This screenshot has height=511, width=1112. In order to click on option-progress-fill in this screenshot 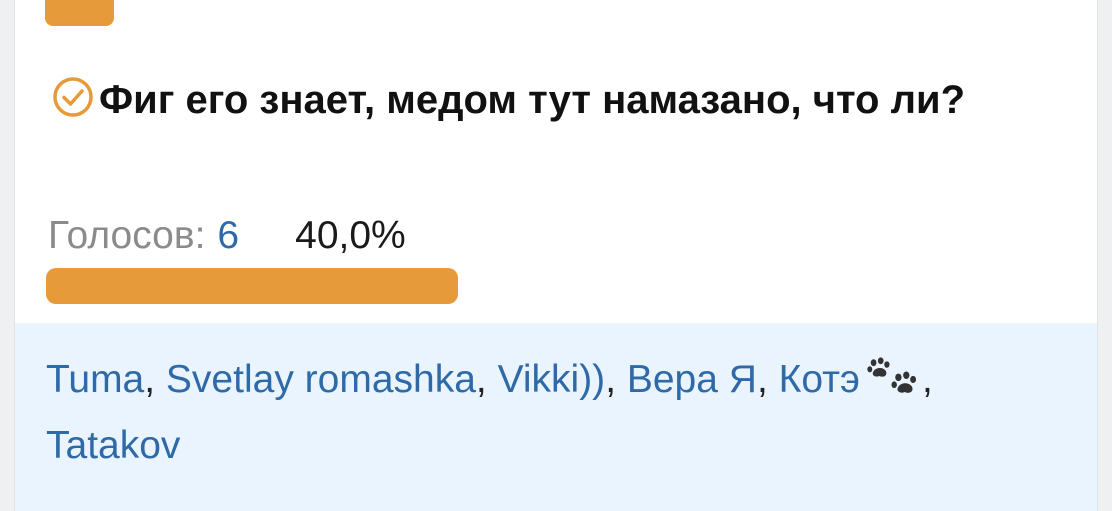, I will do `click(252, 286)`.